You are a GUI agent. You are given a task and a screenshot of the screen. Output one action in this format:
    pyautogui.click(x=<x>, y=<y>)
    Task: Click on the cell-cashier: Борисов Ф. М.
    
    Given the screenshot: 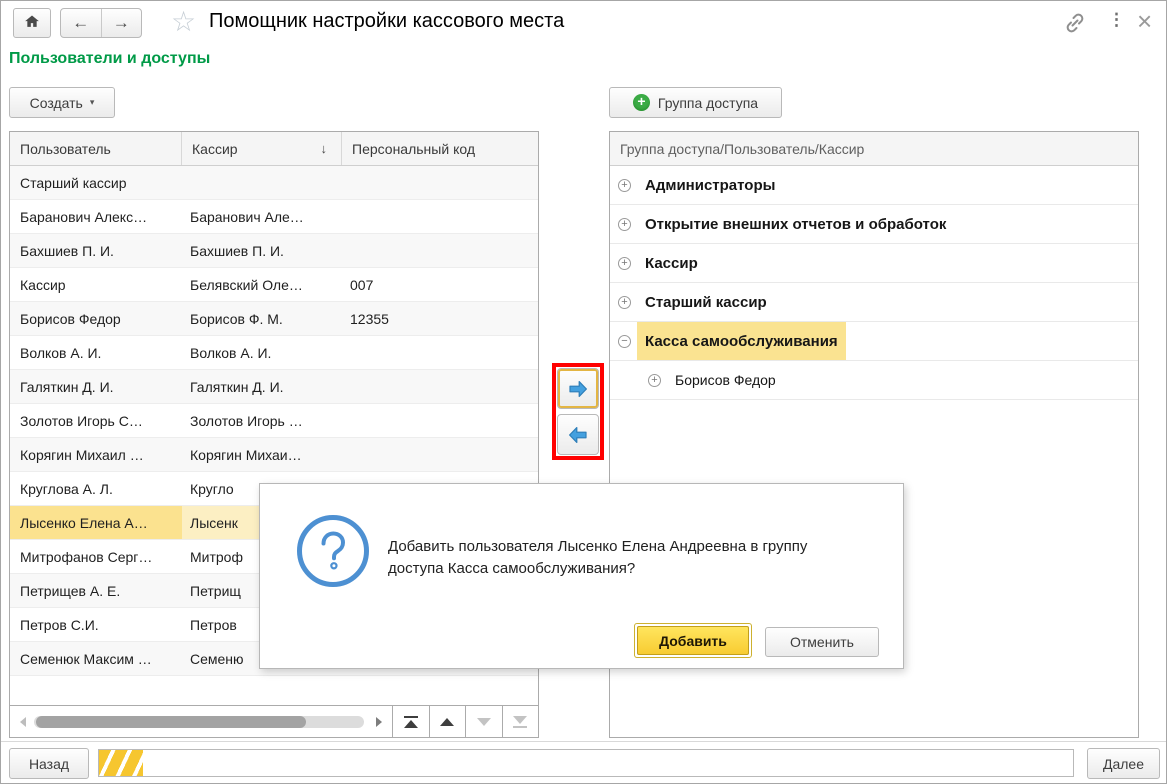 What is the action you would take?
    pyautogui.click(x=236, y=318)
    